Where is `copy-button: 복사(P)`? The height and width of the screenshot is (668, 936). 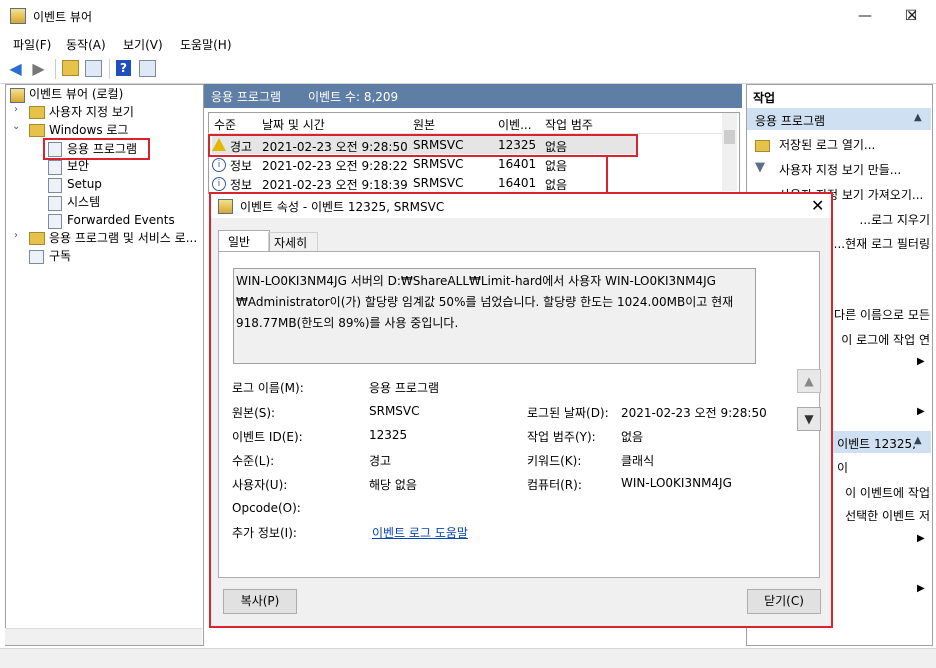 copy-button: 복사(P) is located at coordinates (260, 601).